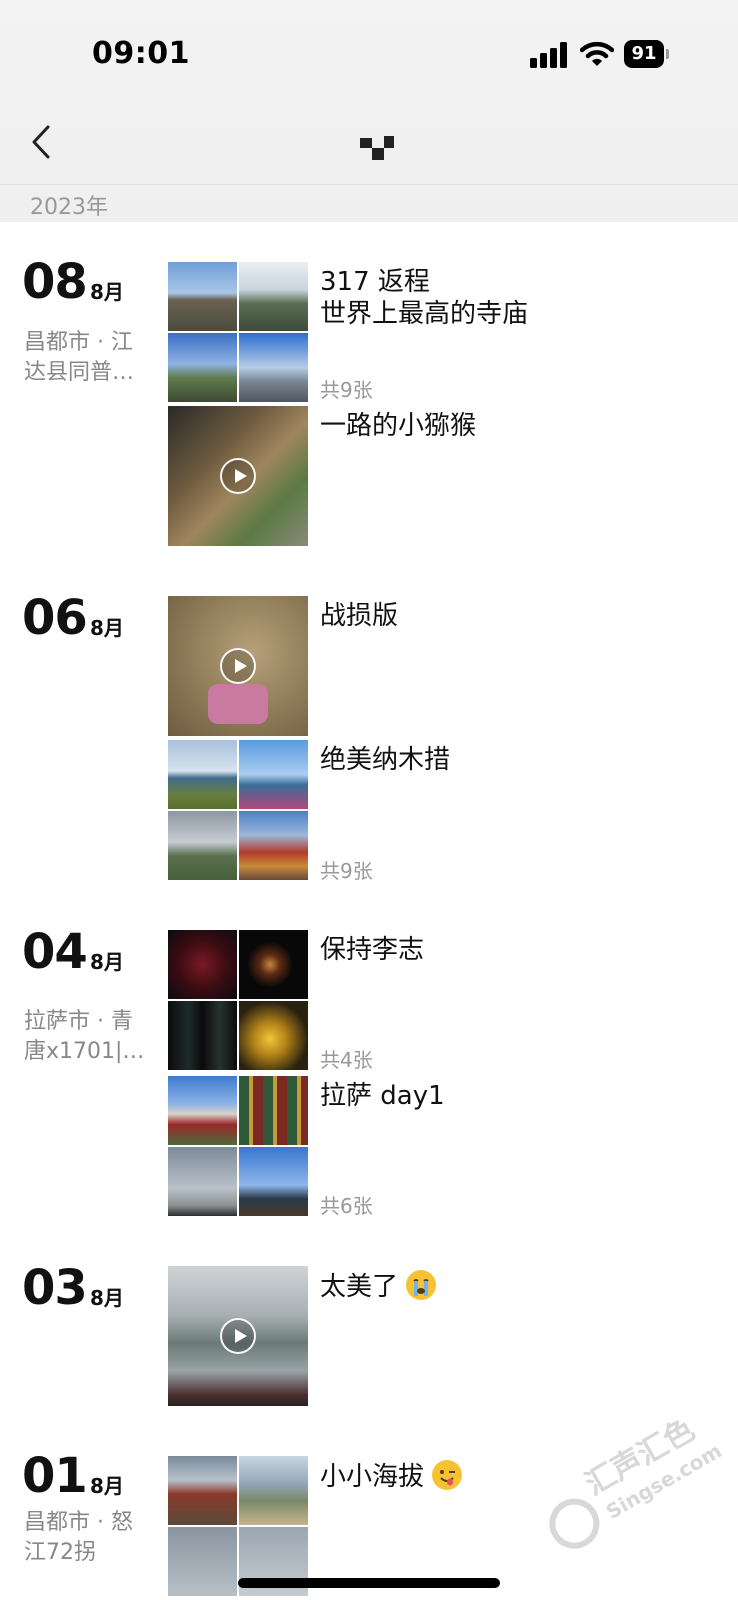 Image resolution: width=738 pixels, height=1600 pixels. Describe the element at coordinates (372, 1477) in the screenshot. I see `post-caption: 小小海拔` at that location.